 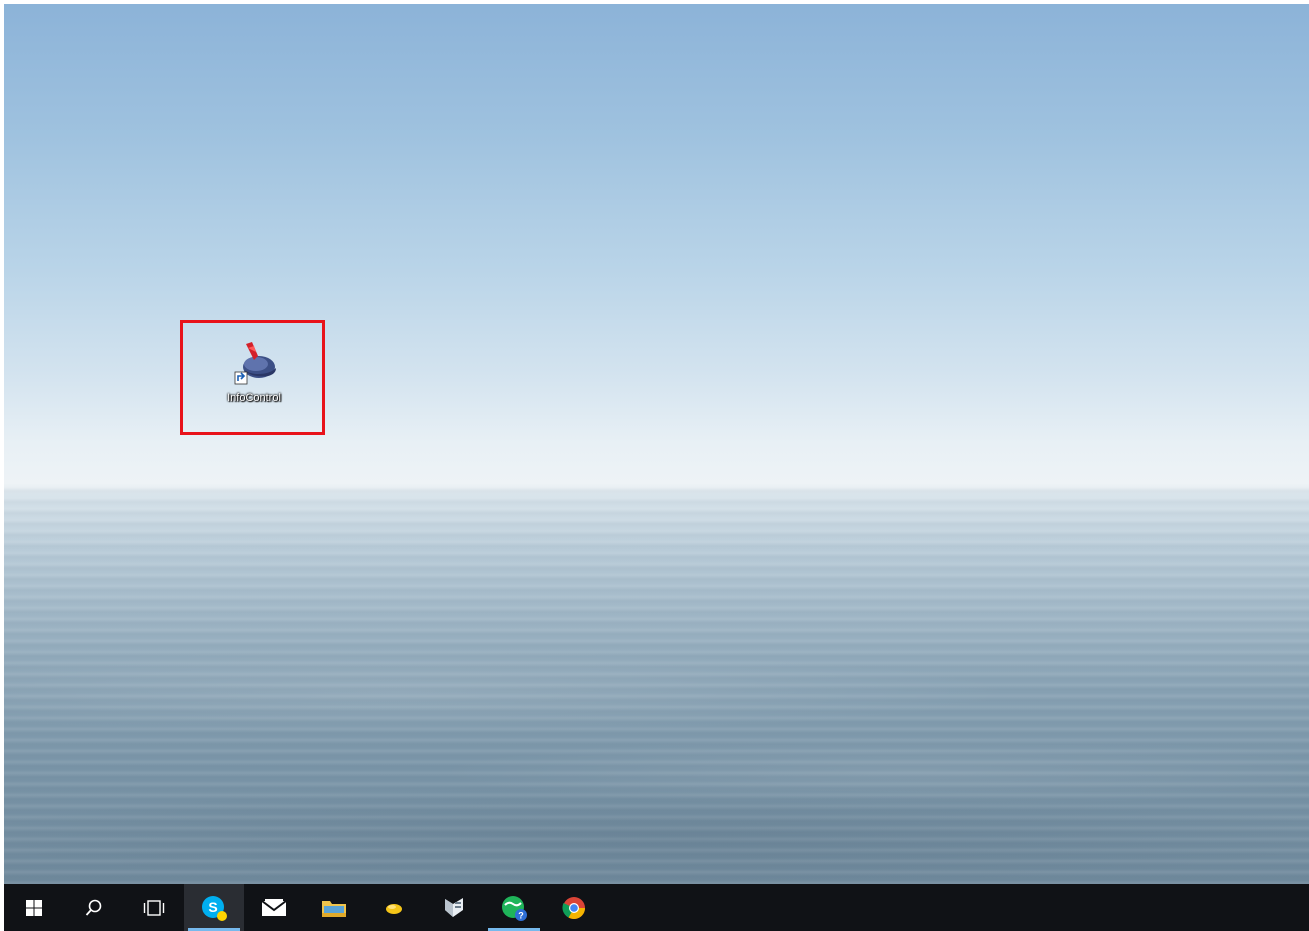 I want to click on chrome-button, so click(x=574, y=907).